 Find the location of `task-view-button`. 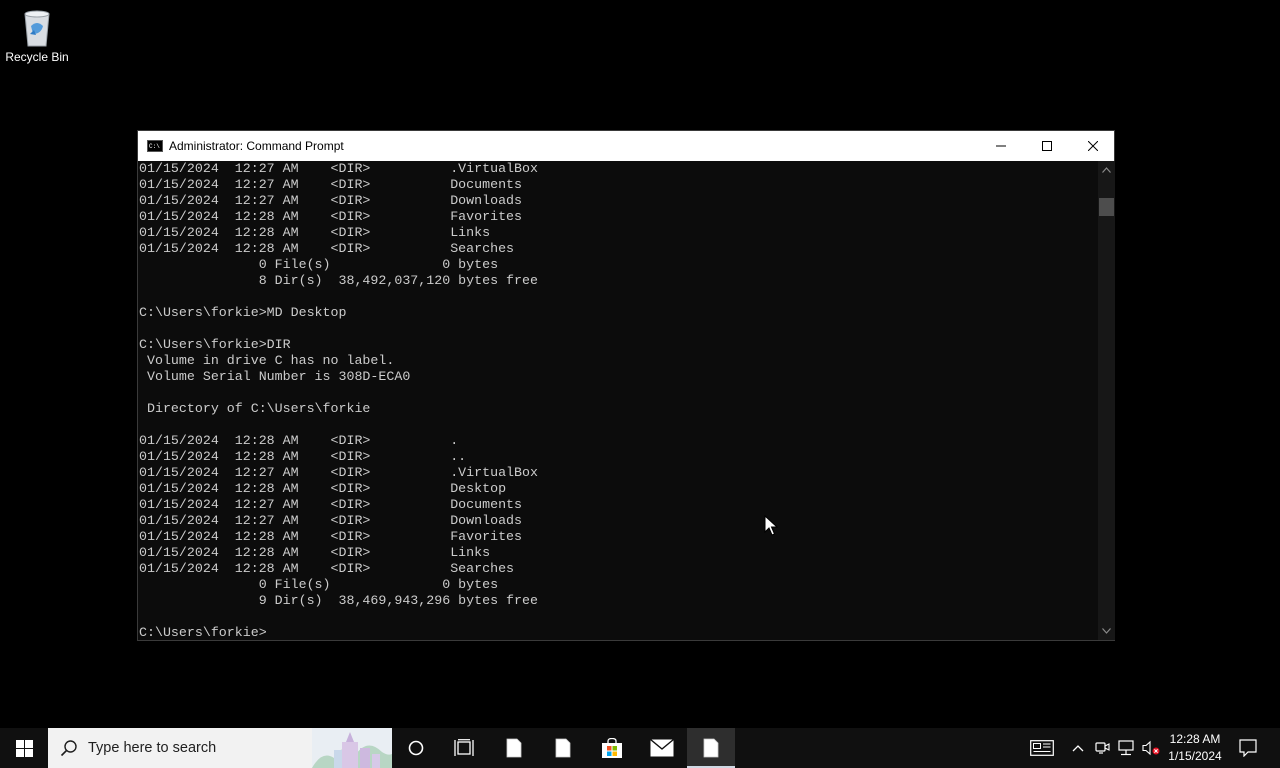

task-view-button is located at coordinates (464, 748).